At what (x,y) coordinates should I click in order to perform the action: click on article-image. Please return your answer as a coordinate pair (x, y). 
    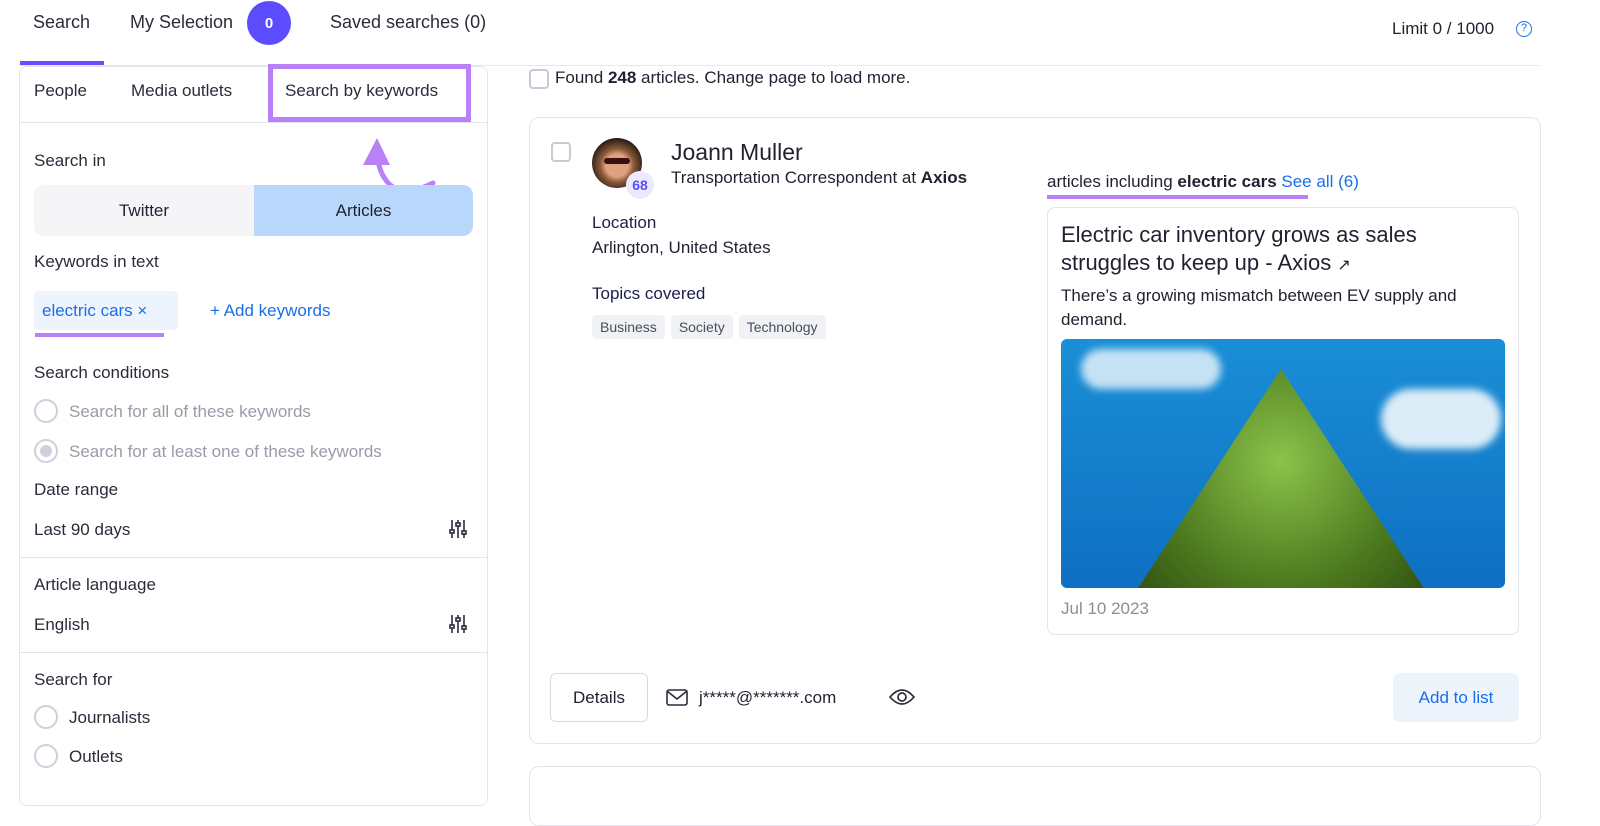
    Looking at the image, I should click on (1283, 463).